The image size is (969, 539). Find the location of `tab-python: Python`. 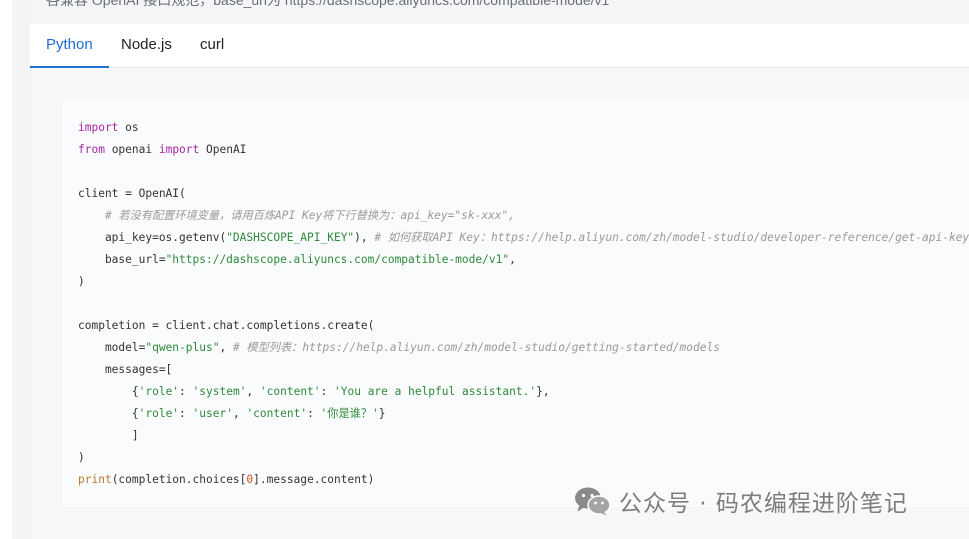

tab-python: Python is located at coordinates (69, 46).